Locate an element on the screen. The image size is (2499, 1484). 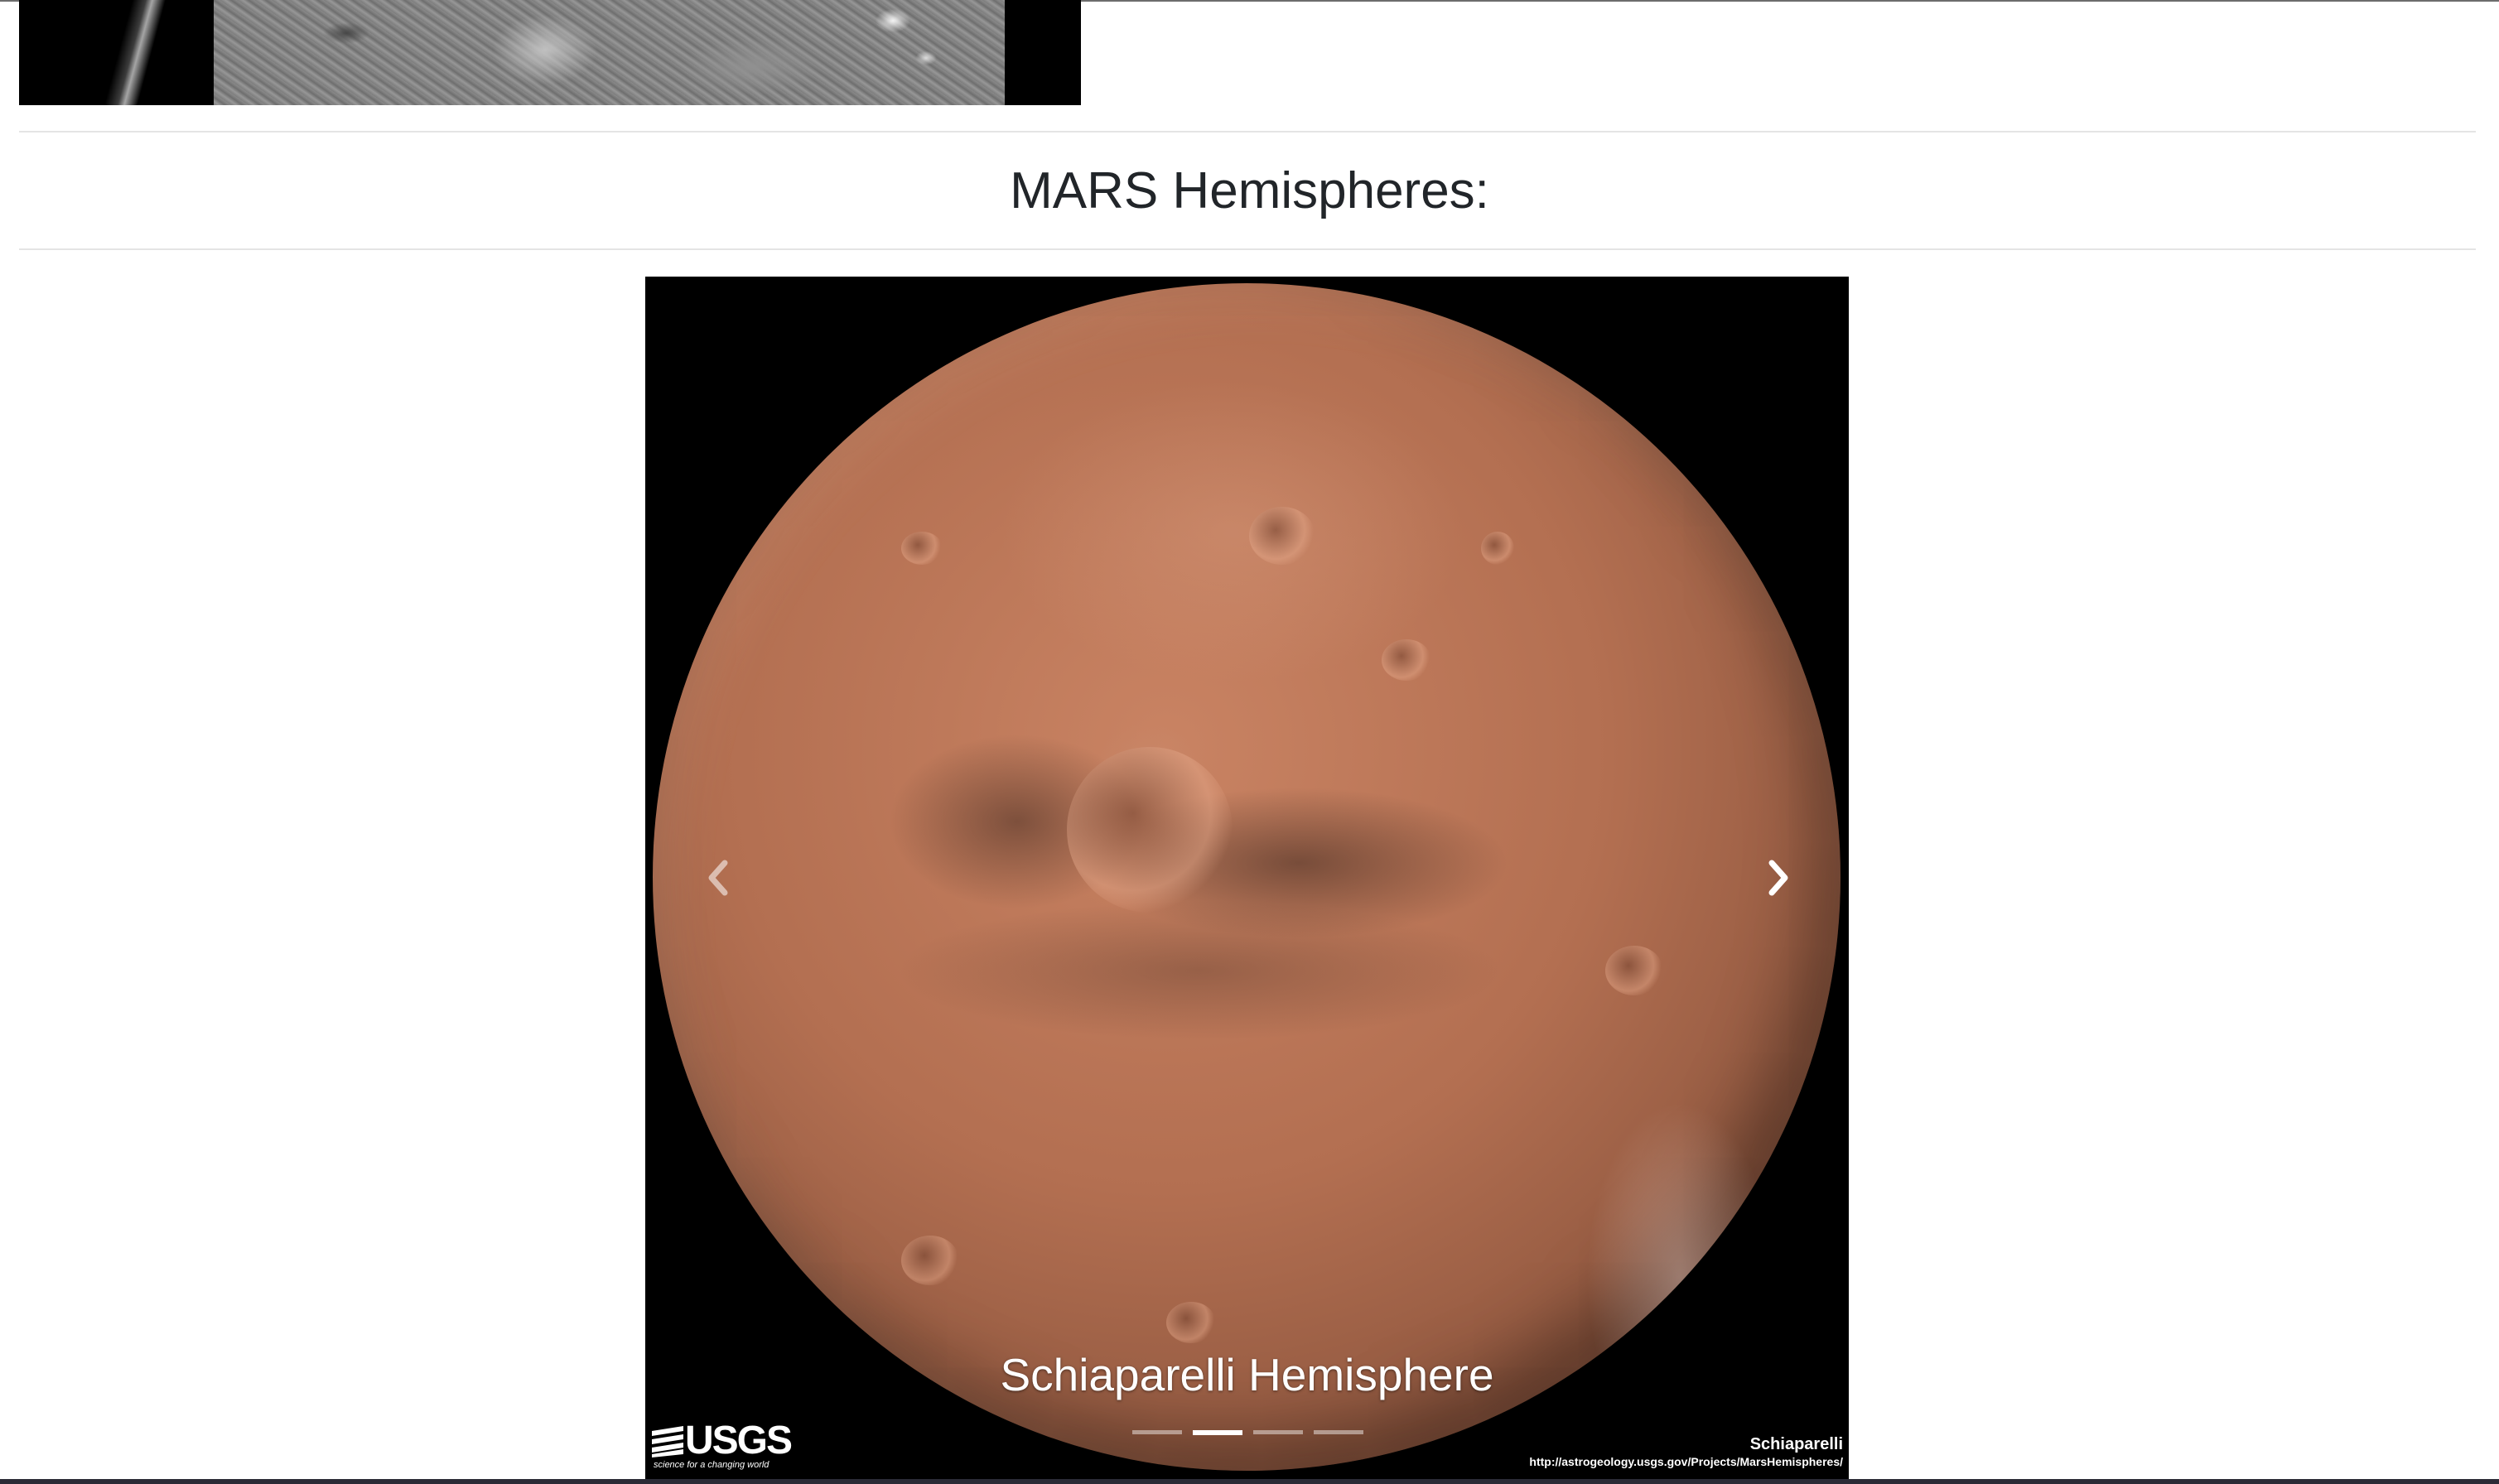
window-bottom-border is located at coordinates (1249, 1481).